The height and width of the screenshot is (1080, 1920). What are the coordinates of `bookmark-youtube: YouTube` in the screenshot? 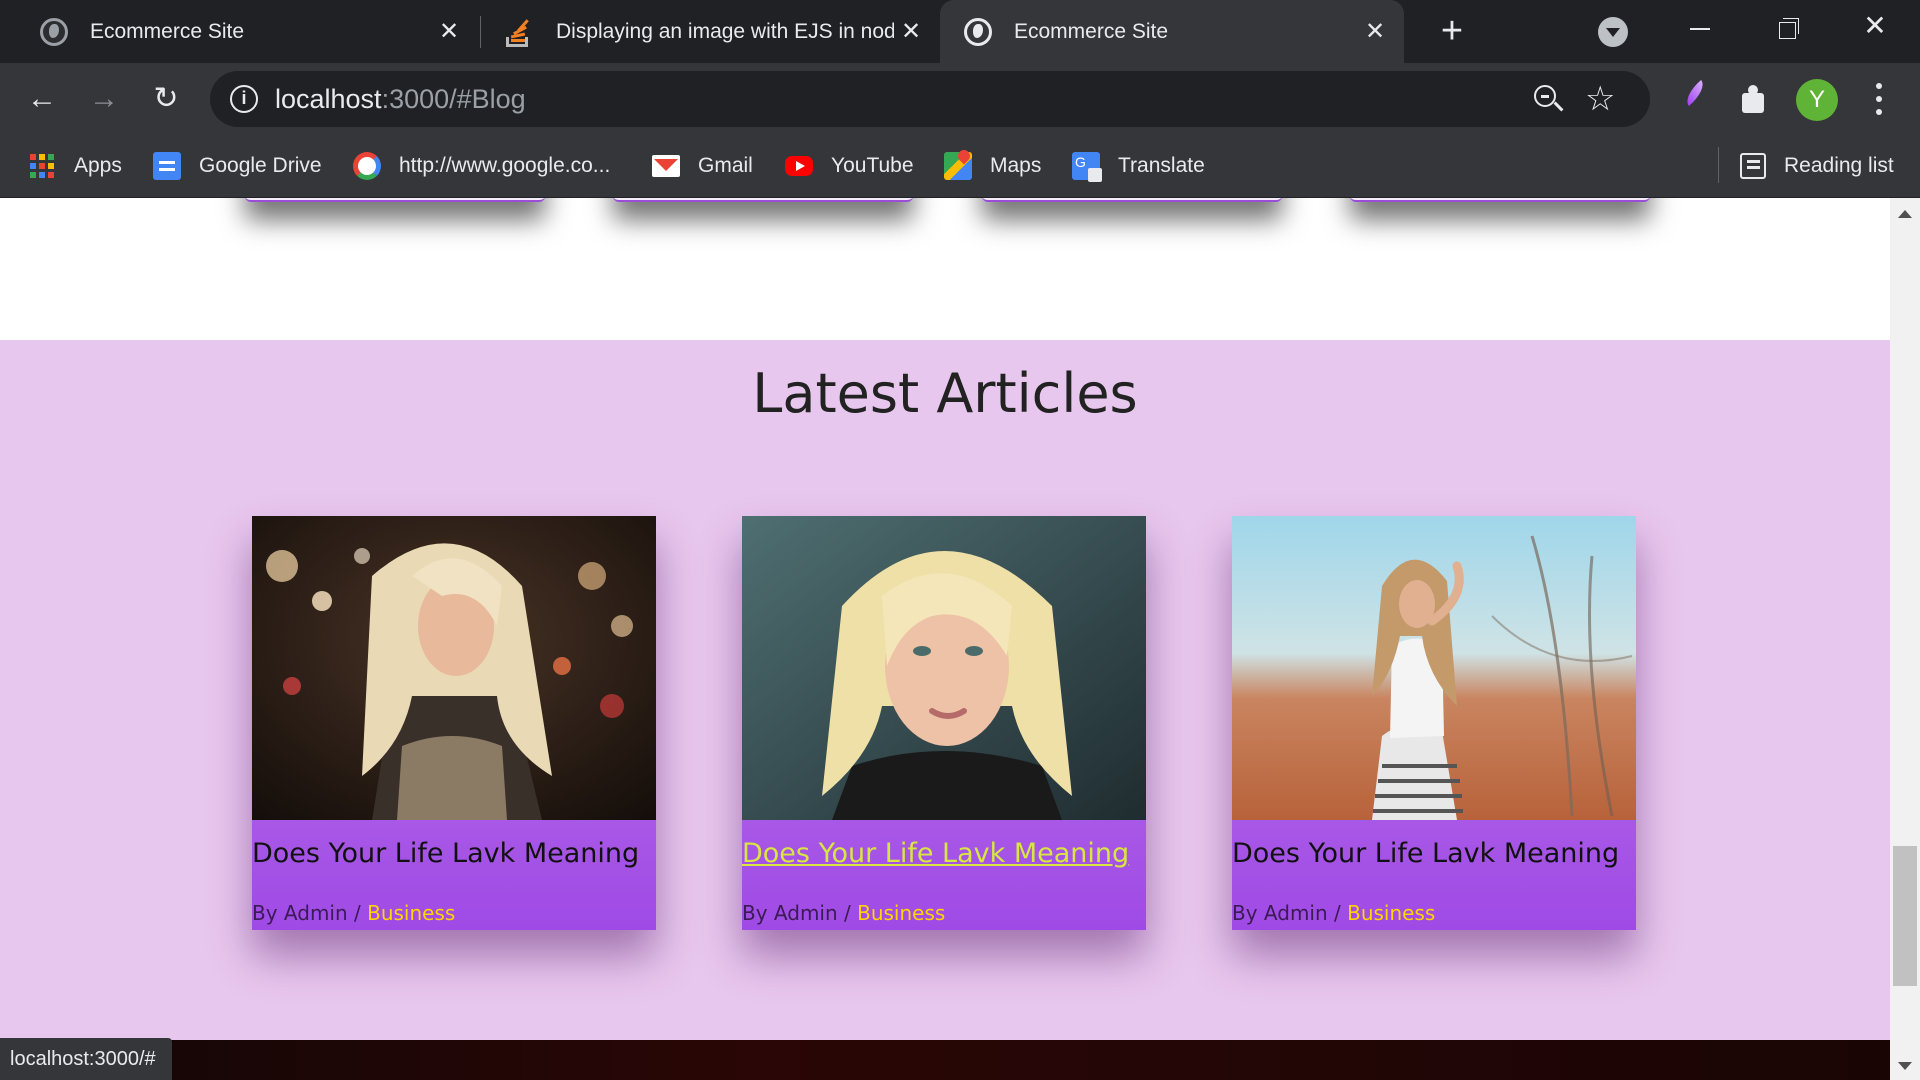 It's located at (849, 166).